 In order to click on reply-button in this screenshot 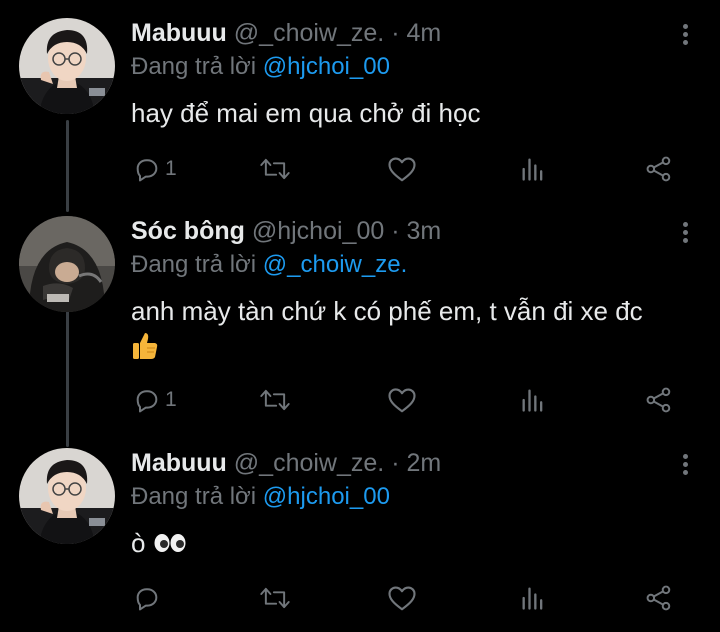, I will do `click(149, 598)`.